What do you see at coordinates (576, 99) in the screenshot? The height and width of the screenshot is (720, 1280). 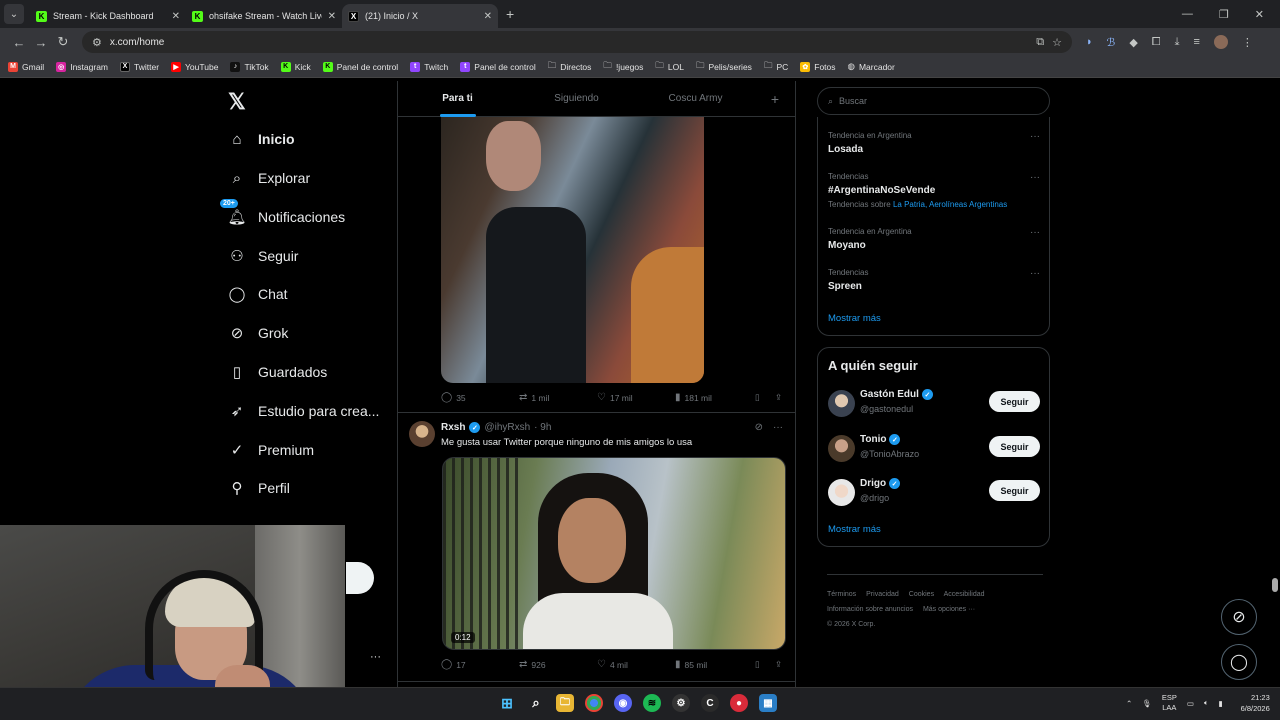 I see `tab-following: Siguiendo` at bounding box center [576, 99].